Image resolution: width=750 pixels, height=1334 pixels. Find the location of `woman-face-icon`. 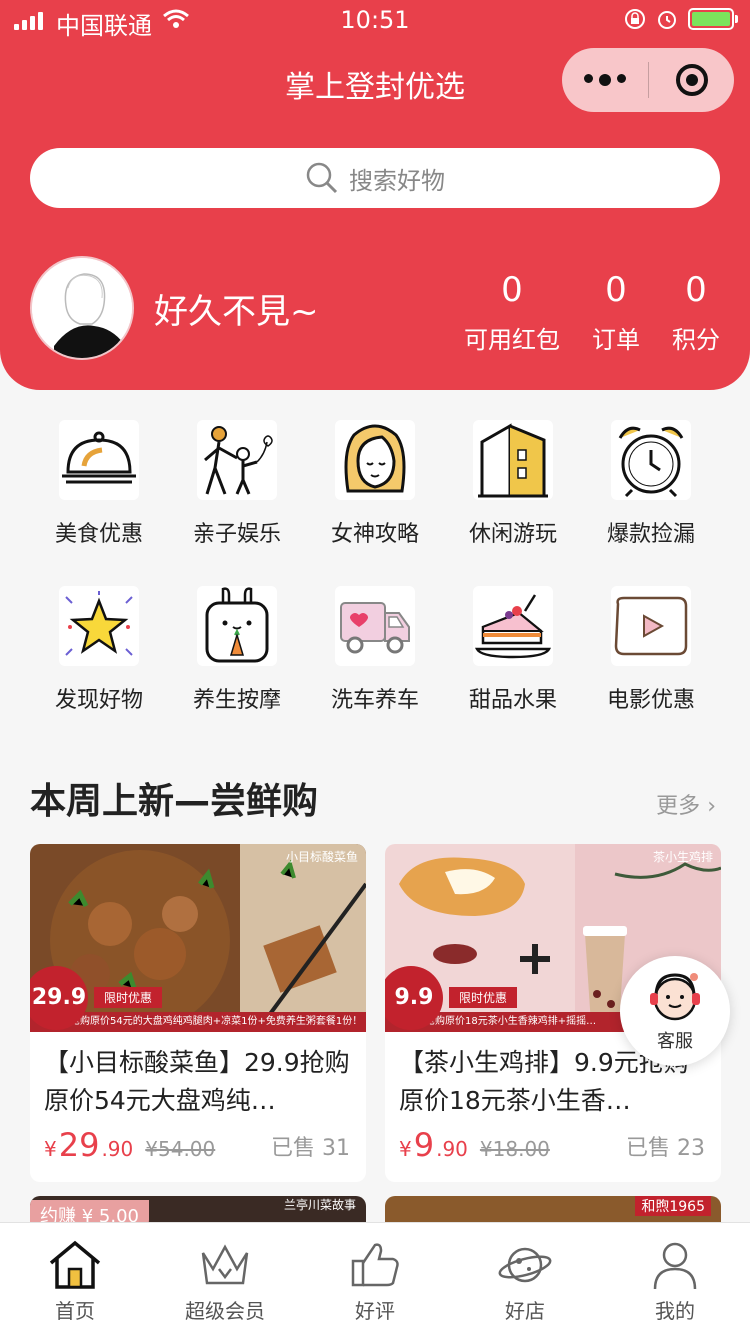

woman-face-icon is located at coordinates (375, 460).